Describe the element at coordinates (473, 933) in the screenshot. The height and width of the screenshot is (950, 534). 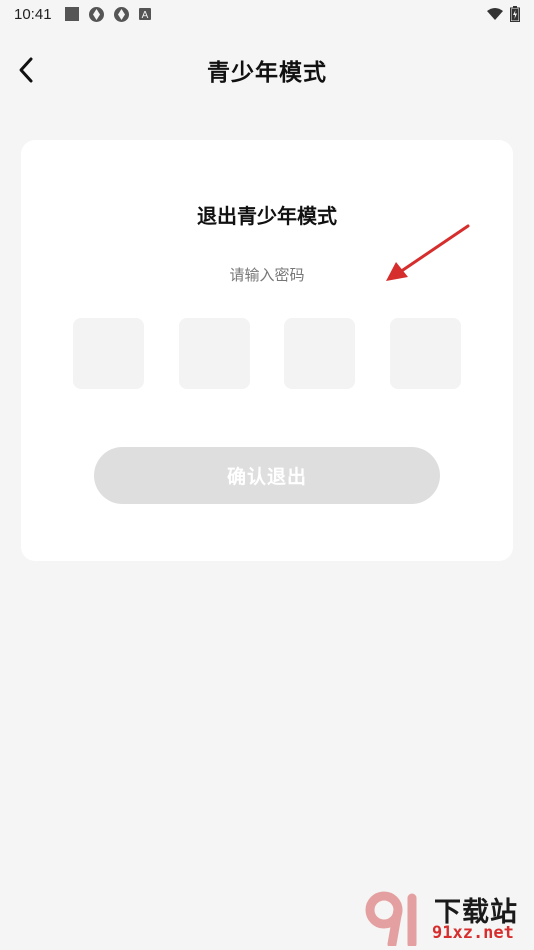
I see `watermark-url: 91xz.net` at that location.